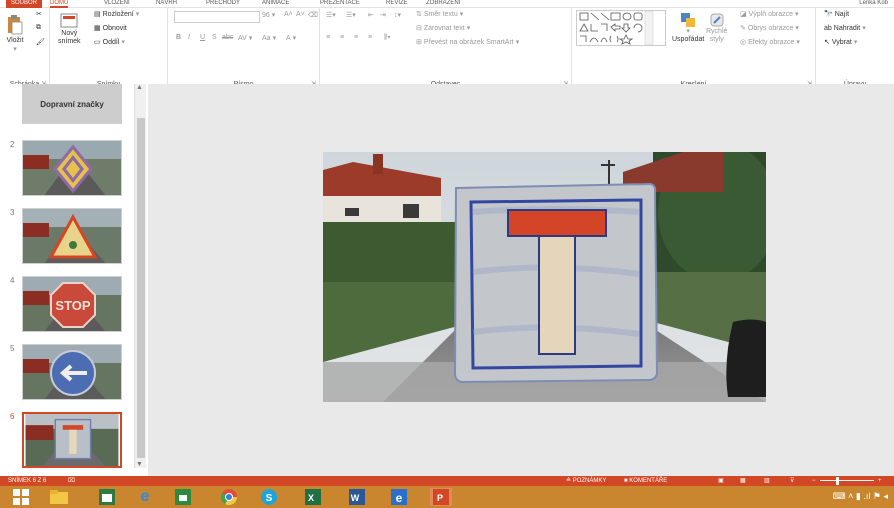  What do you see at coordinates (873, 3) in the screenshot?
I see `user-name: Lenka Kob` at bounding box center [873, 3].